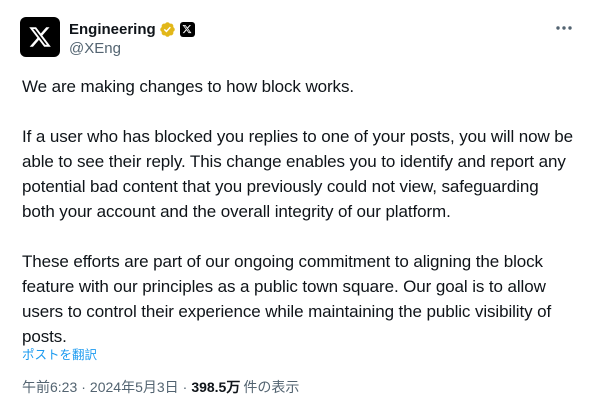 The width and height of the screenshot is (590, 409). What do you see at coordinates (216, 387) in the screenshot?
I see `views-count: 398.5万` at bounding box center [216, 387].